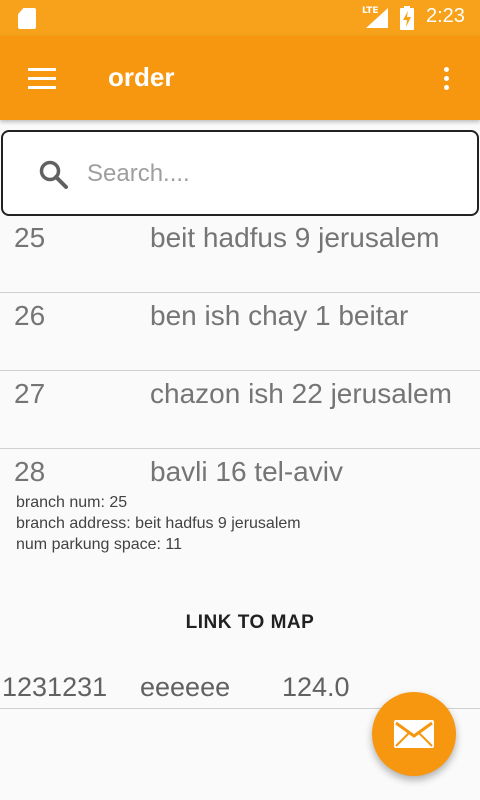  What do you see at coordinates (447, 78) in the screenshot?
I see `more-vert-icon` at bounding box center [447, 78].